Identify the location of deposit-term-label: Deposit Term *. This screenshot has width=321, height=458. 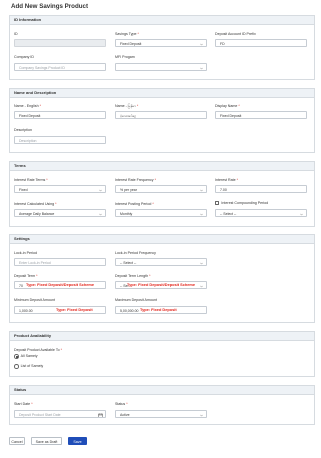
(26, 276).